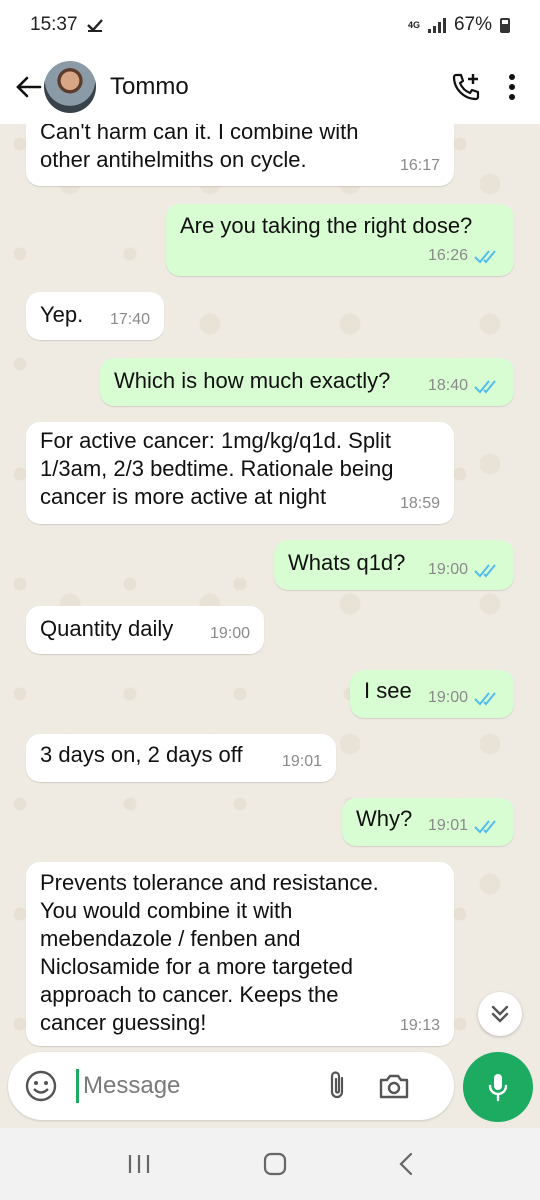 This screenshot has height=1200, width=540. I want to click on message-incoming: 3 days on, 2 days off 19:01, so click(181, 758).